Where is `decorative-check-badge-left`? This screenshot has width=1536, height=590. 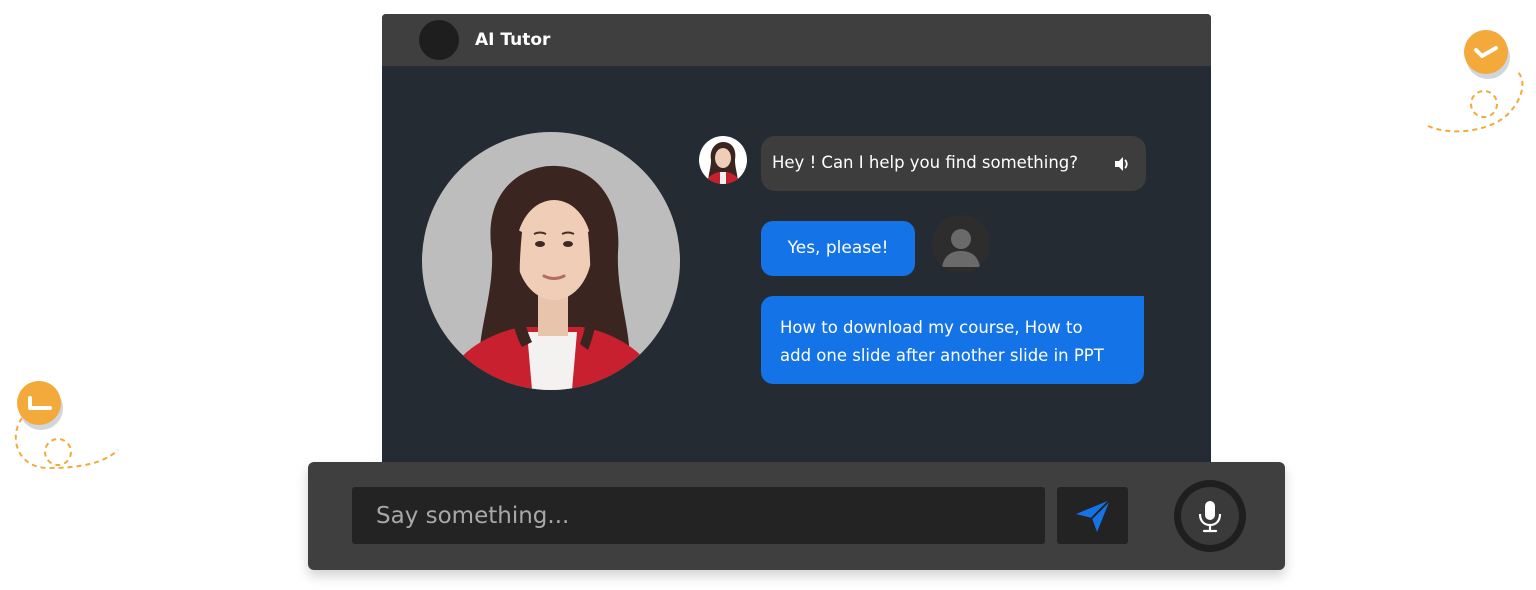
decorative-check-badge-left is located at coordinates (66, 425).